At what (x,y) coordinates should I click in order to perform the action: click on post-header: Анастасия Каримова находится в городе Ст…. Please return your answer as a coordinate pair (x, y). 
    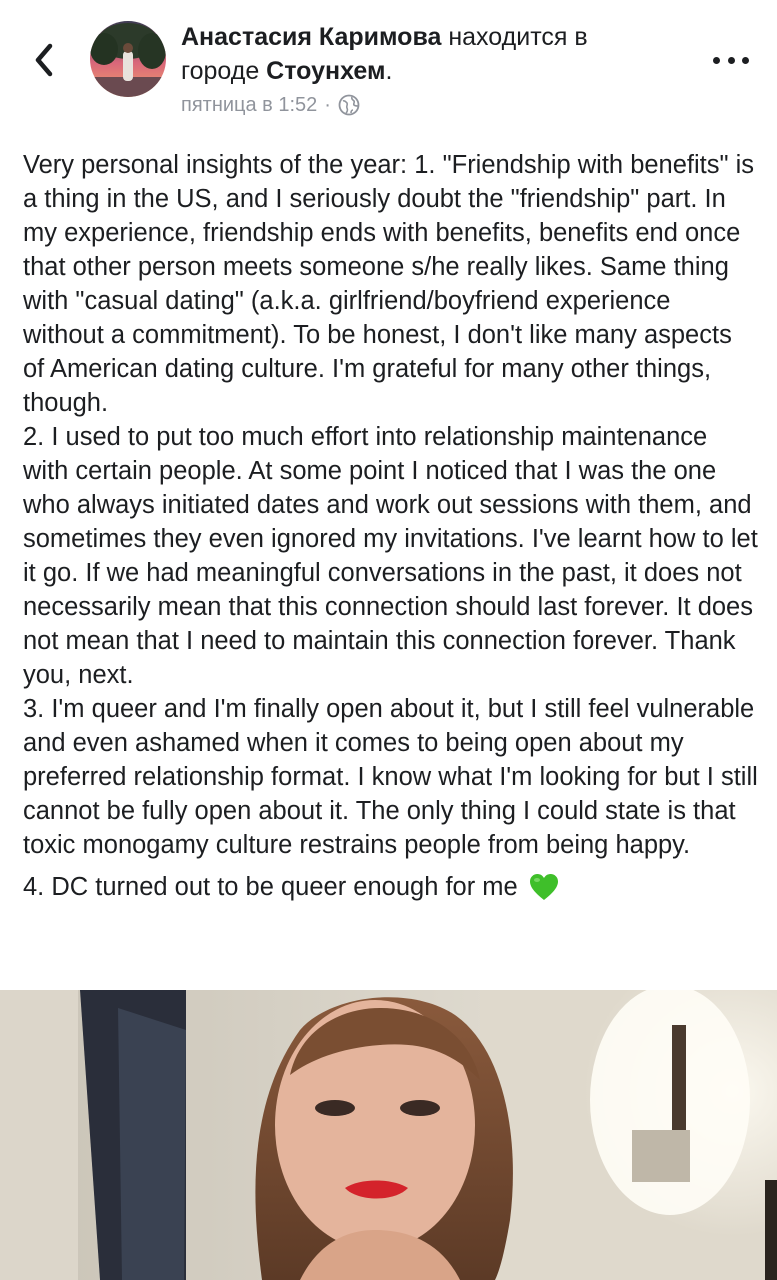
    Looking at the image, I should click on (388, 65).